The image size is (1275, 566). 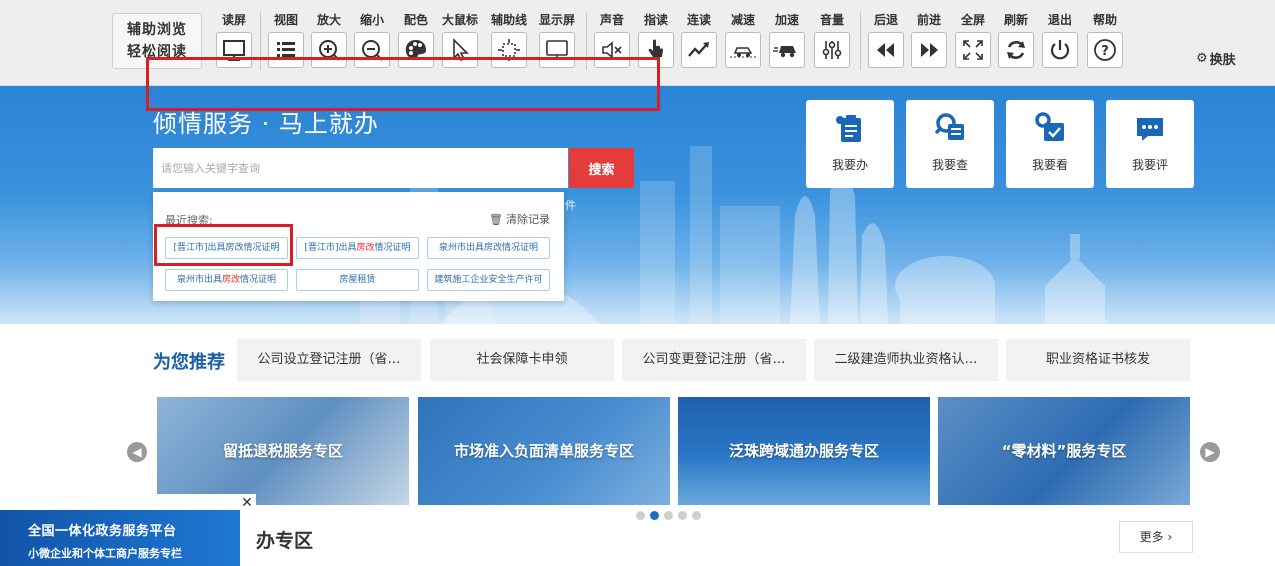 What do you see at coordinates (415, 20) in the screenshot?
I see `tool-label: 配色` at bounding box center [415, 20].